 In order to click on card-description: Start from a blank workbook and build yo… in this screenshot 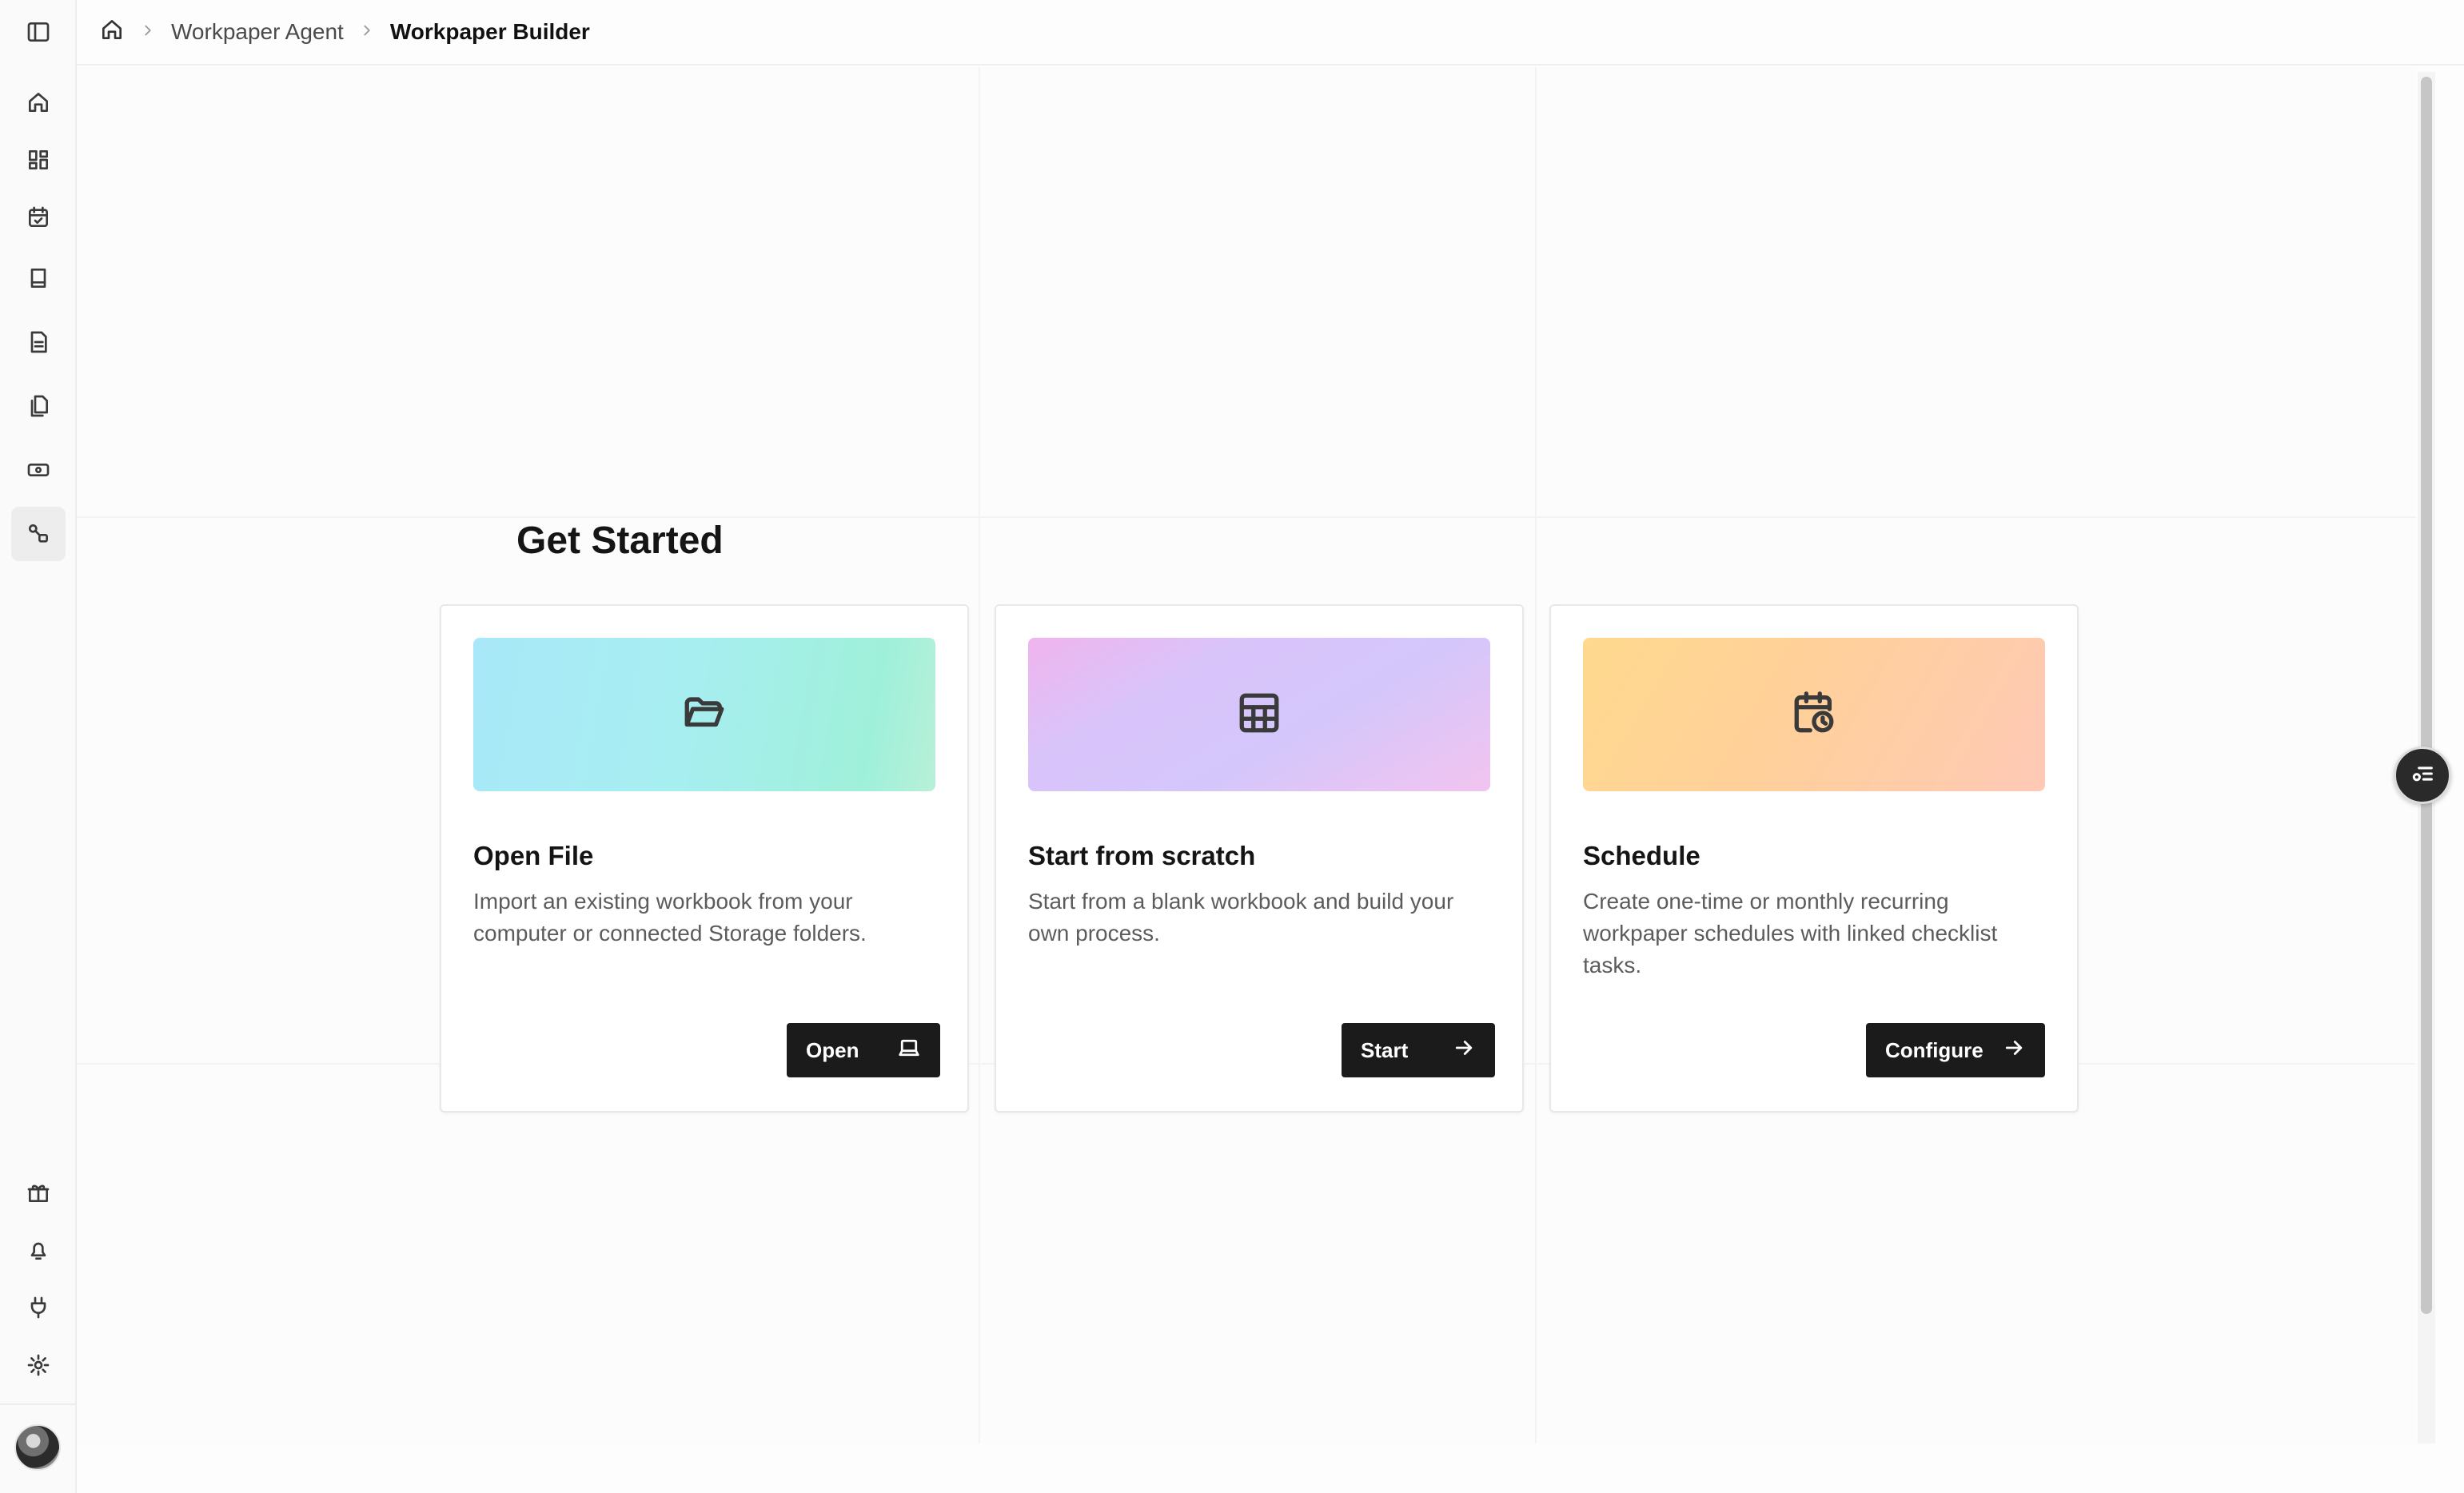, I will do `click(1241, 917)`.